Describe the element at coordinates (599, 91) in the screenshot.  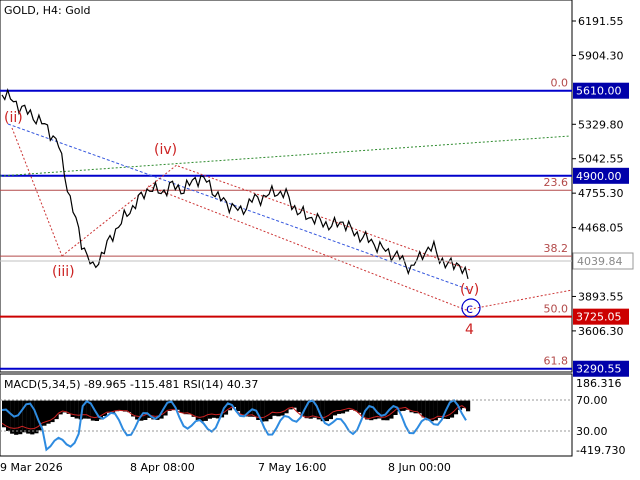
I see `level-price-label: 5610.00` at that location.